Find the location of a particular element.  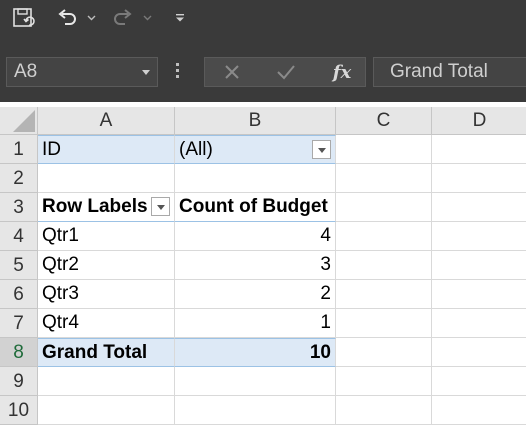

formula-bar: A8 fx Grand Total is located at coordinates (263, 76).